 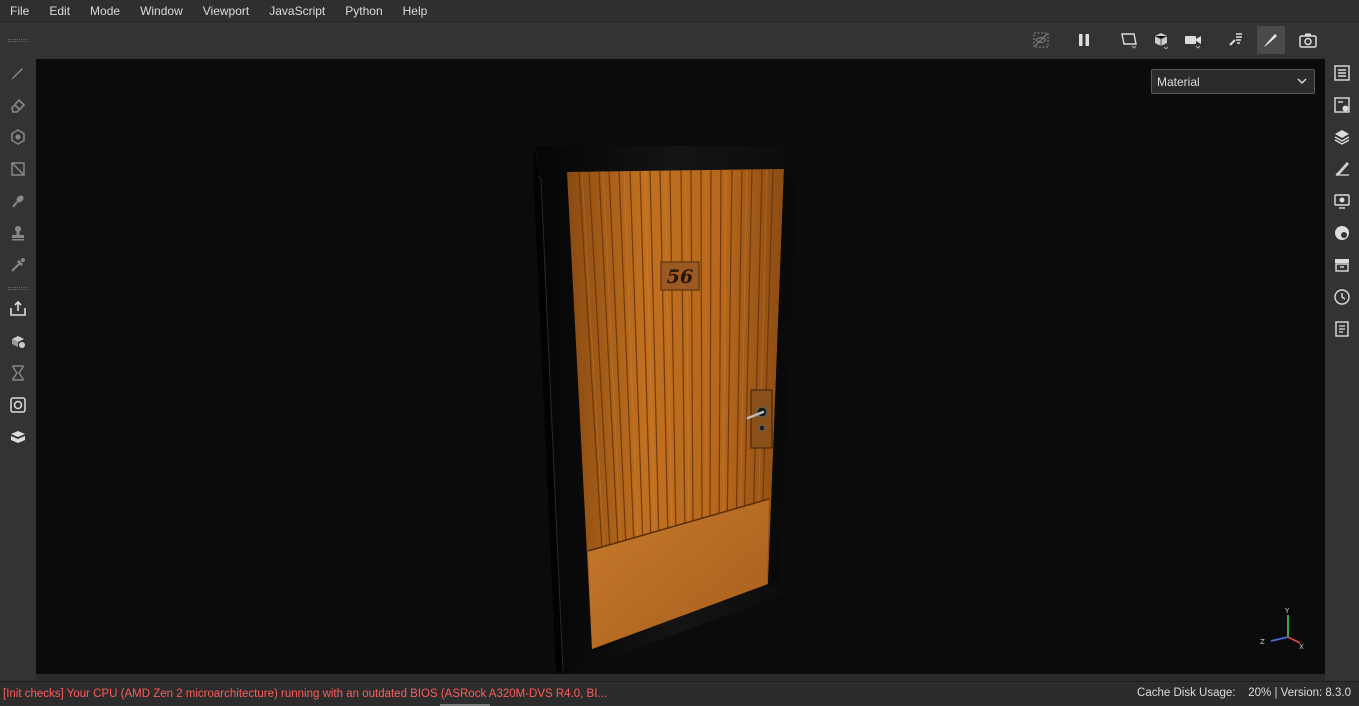 I want to click on axis-gizmo: Y X Z, so click(x=1282, y=629).